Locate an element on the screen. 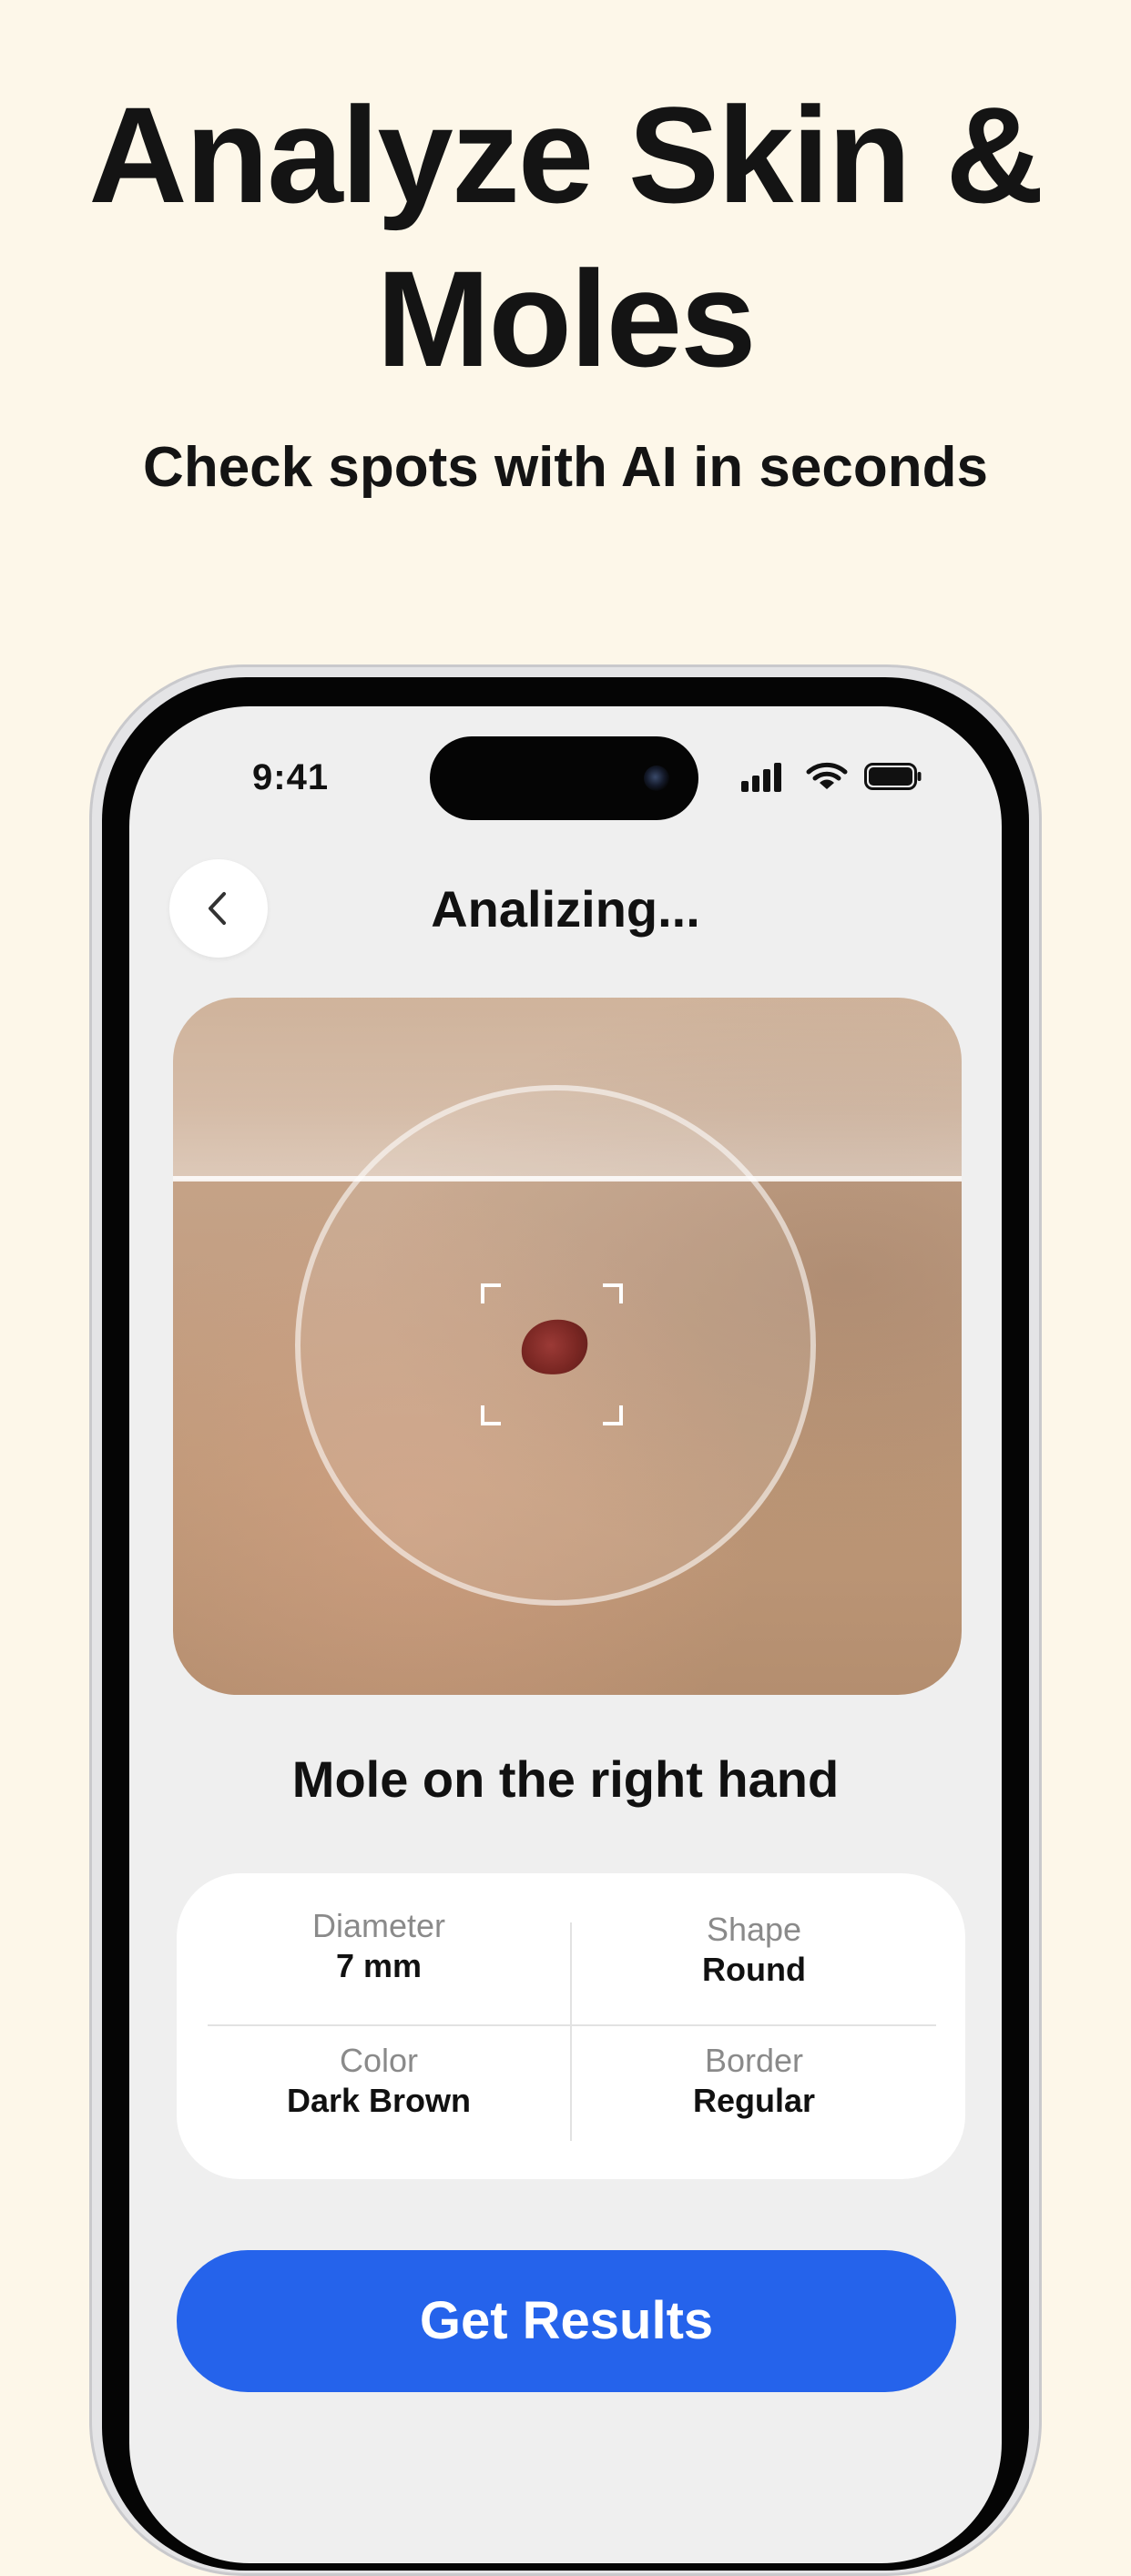 Image resolution: width=1131 pixels, height=2576 pixels. headline-line-2: Moles is located at coordinates (566, 318).